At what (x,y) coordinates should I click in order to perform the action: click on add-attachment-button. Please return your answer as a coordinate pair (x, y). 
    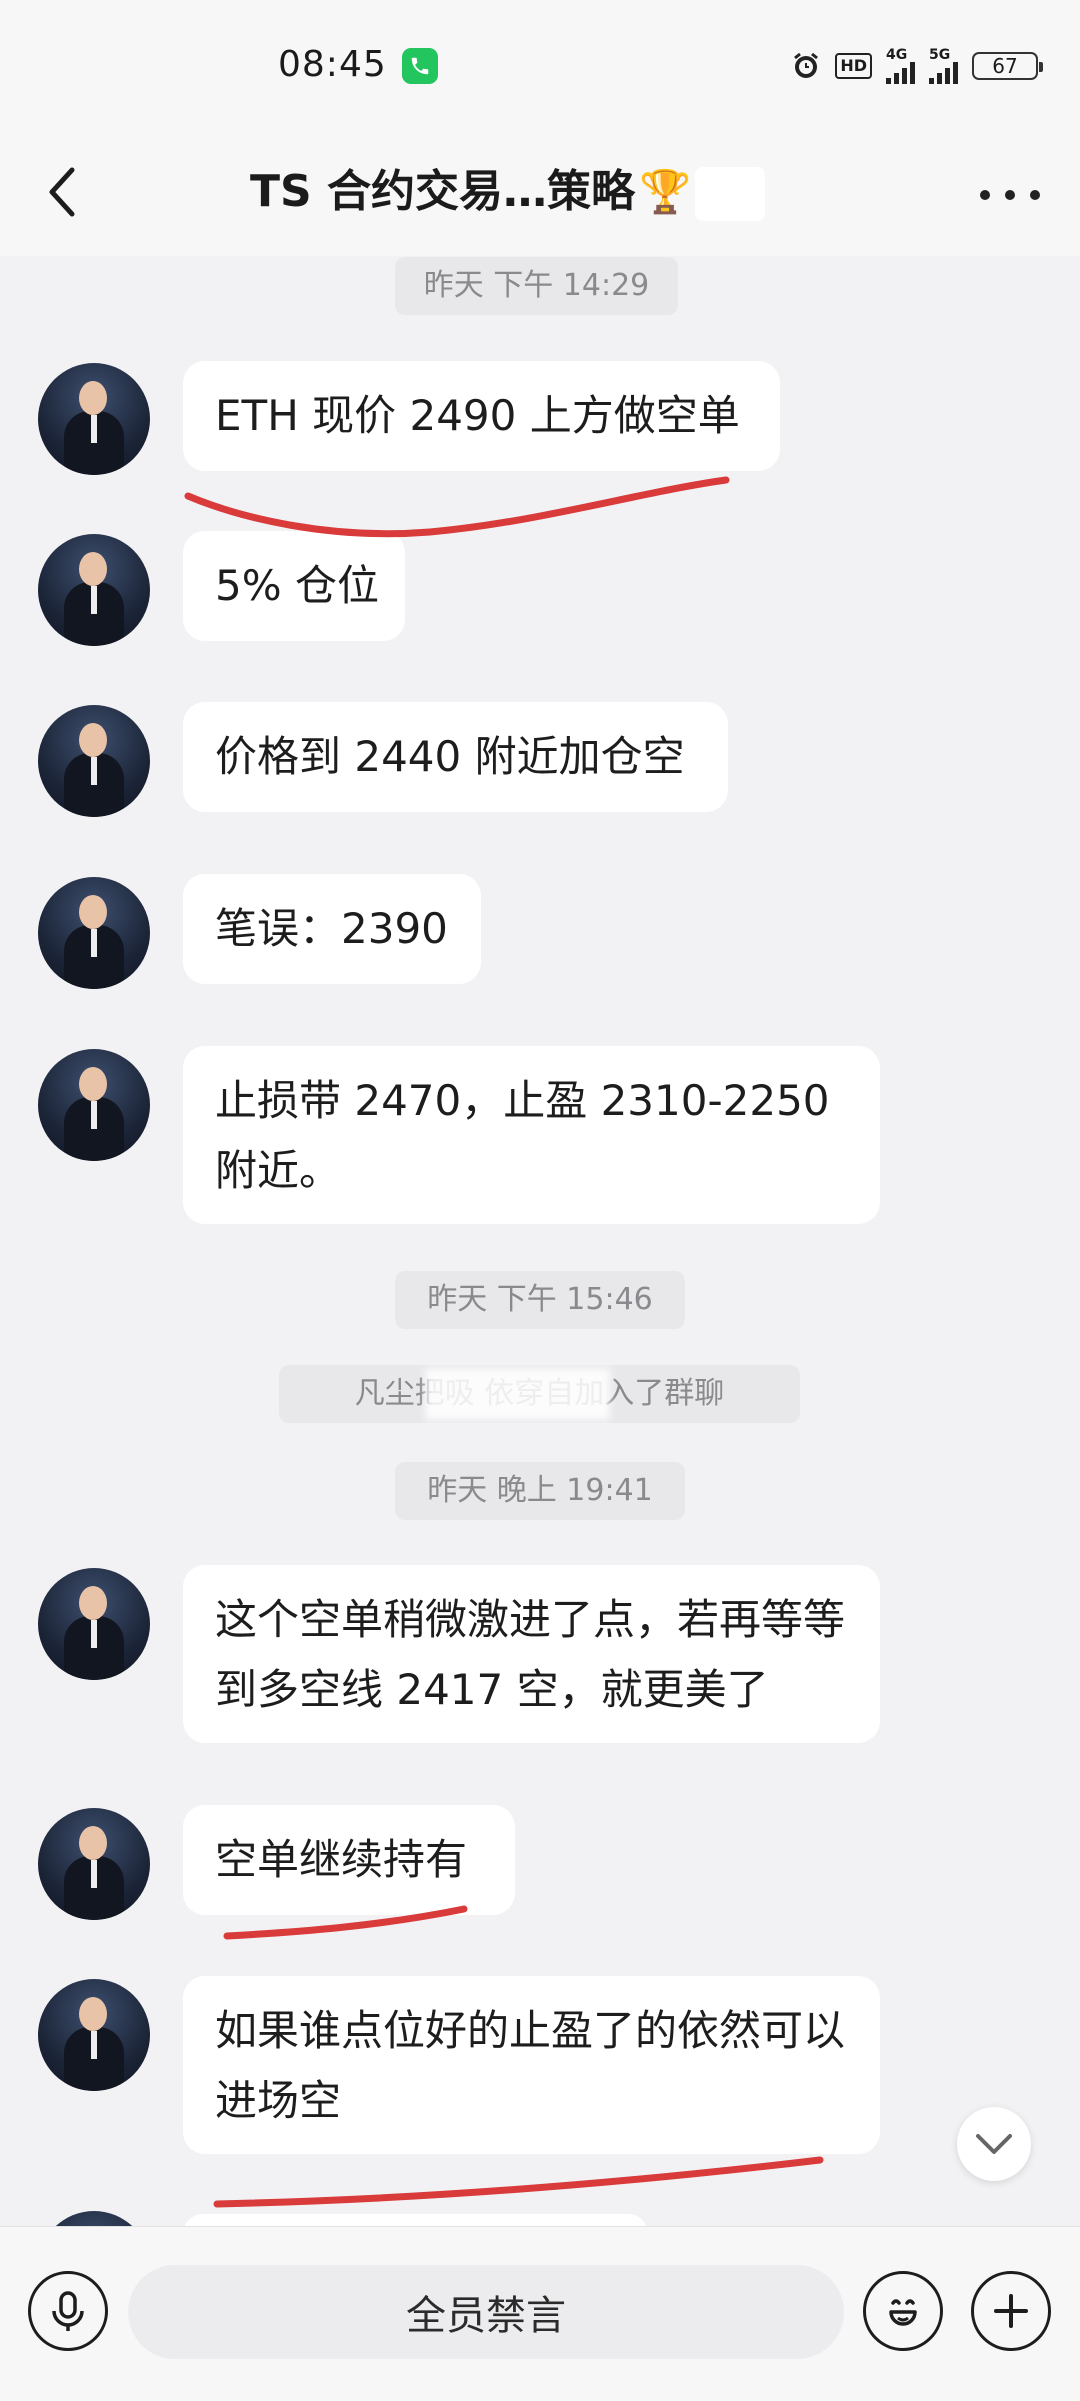
    Looking at the image, I should click on (1011, 2311).